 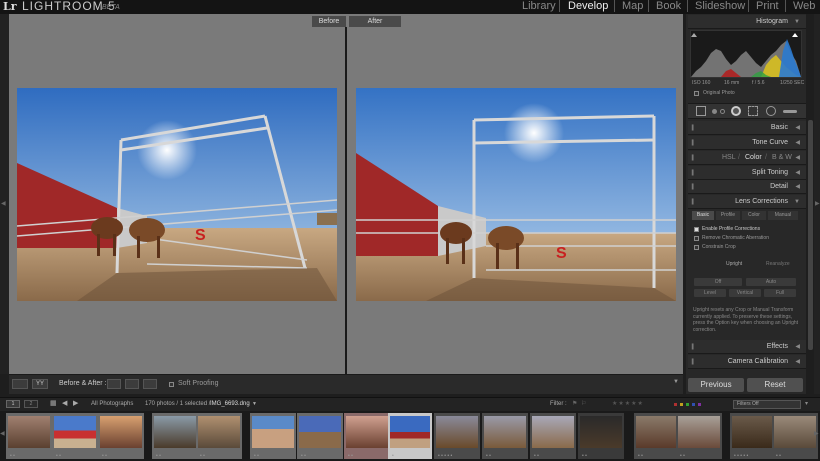 What do you see at coordinates (804, 6) in the screenshot?
I see `module-web: Web` at bounding box center [804, 6].